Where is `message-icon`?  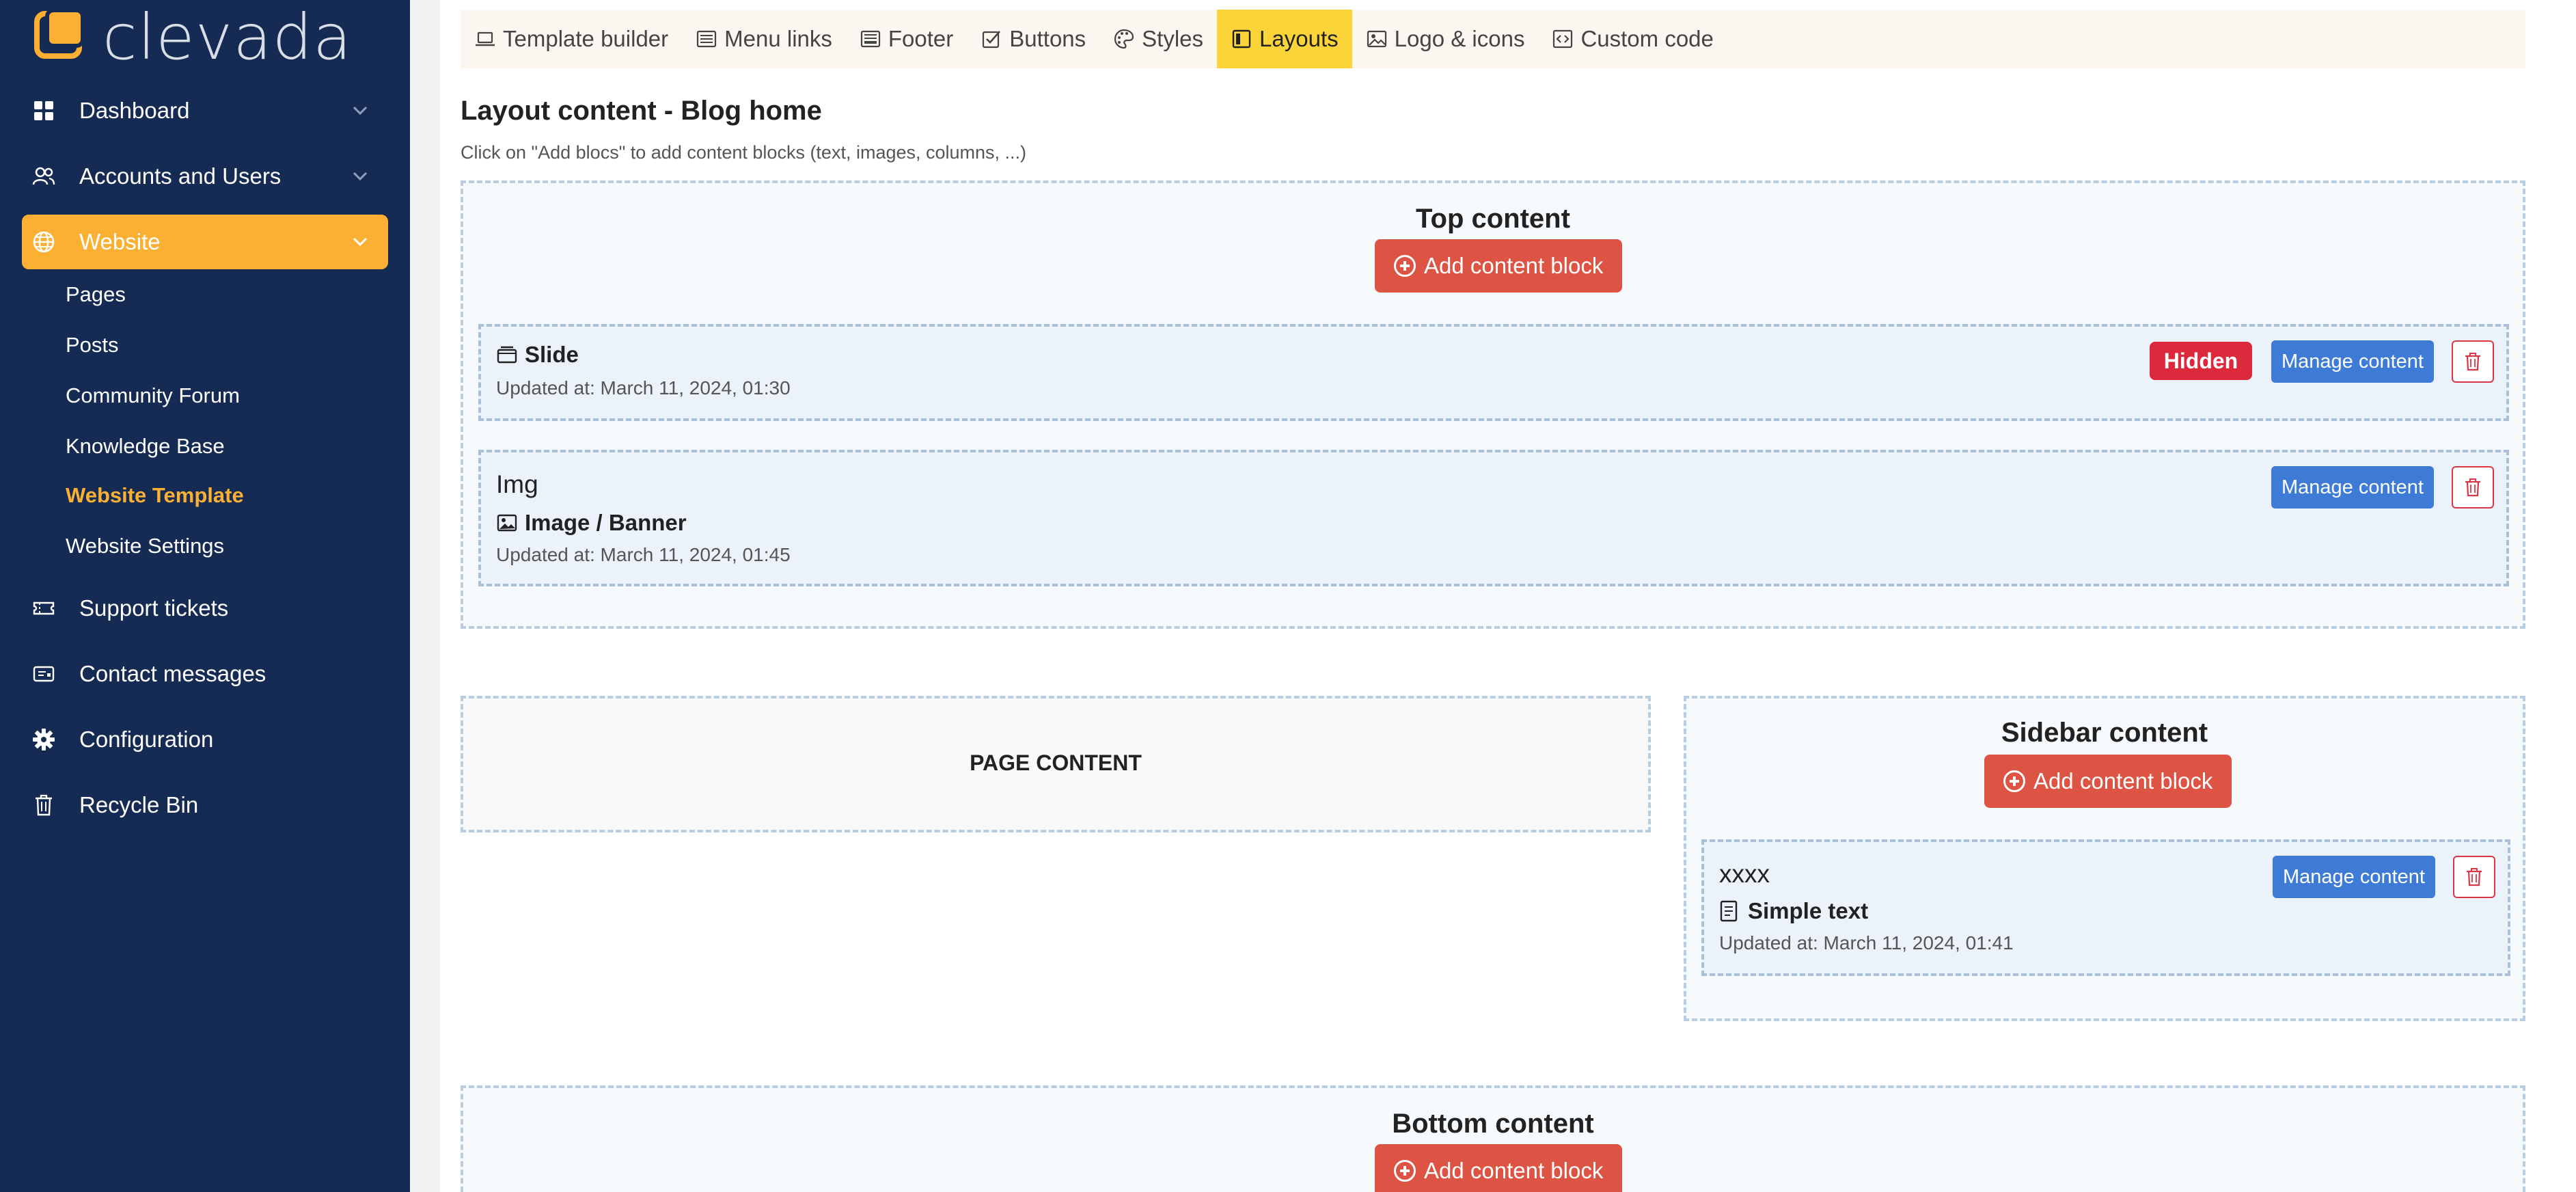
message-icon is located at coordinates (43, 674).